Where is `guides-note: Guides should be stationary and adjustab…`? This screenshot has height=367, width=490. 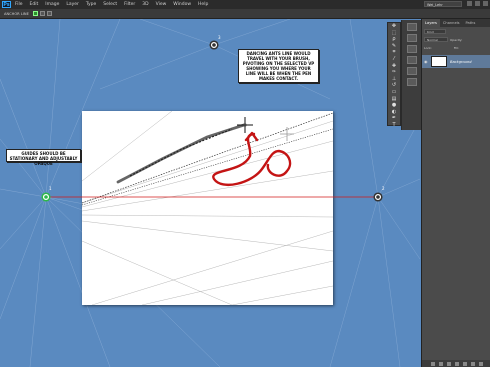 guides-note: Guides should be stationary and adjustab… is located at coordinates (43, 157).